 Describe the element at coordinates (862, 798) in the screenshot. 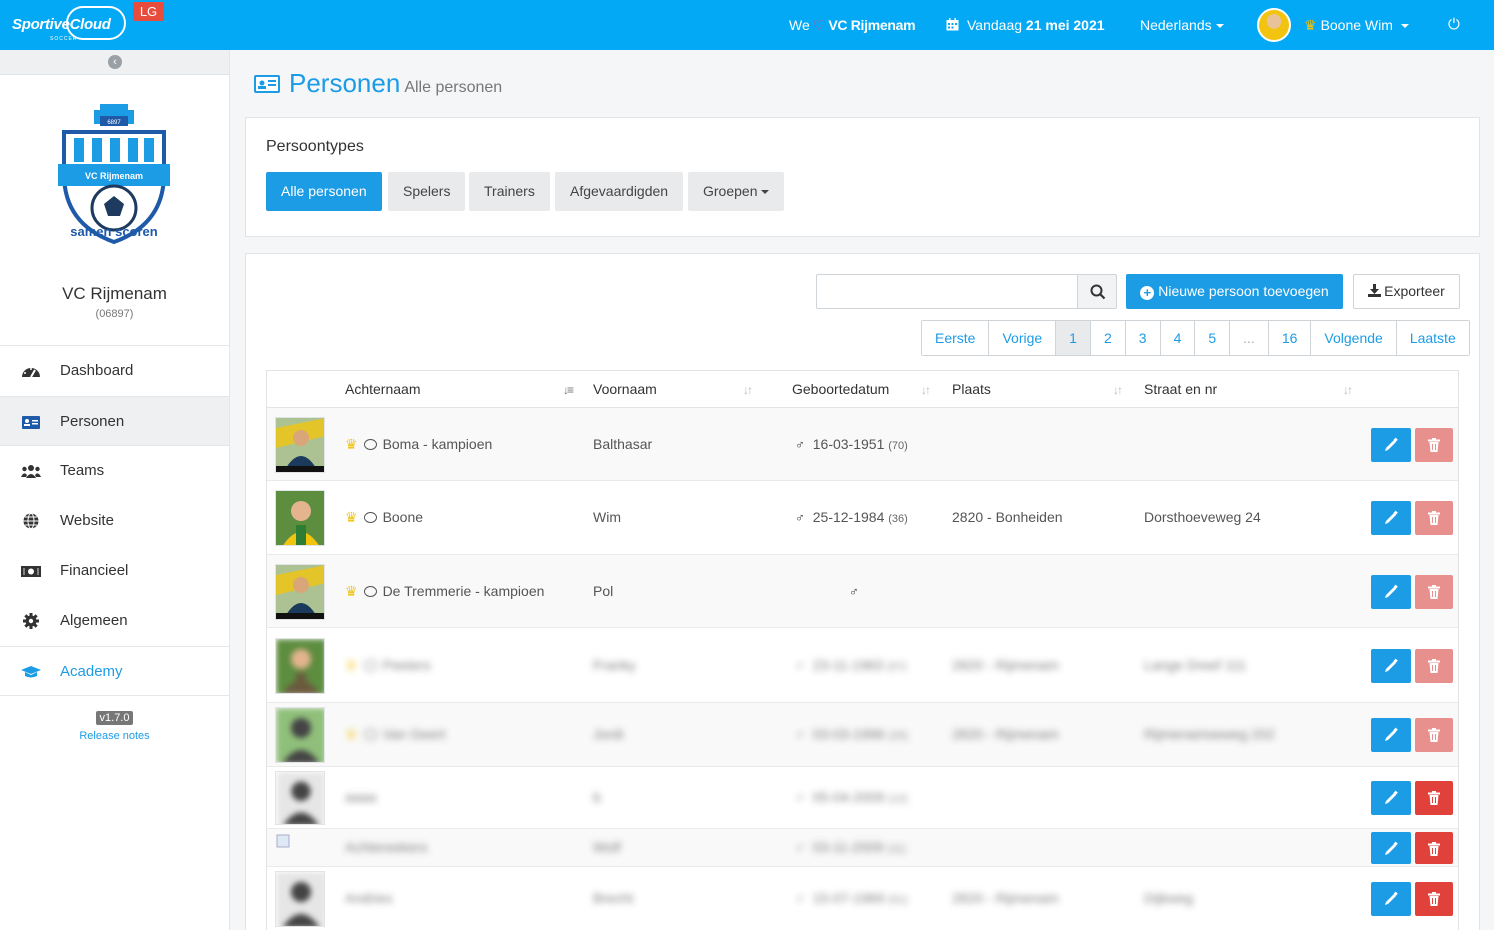

I see `table-row: aaaa b ♂ 05-04-2009 (12)` at that location.